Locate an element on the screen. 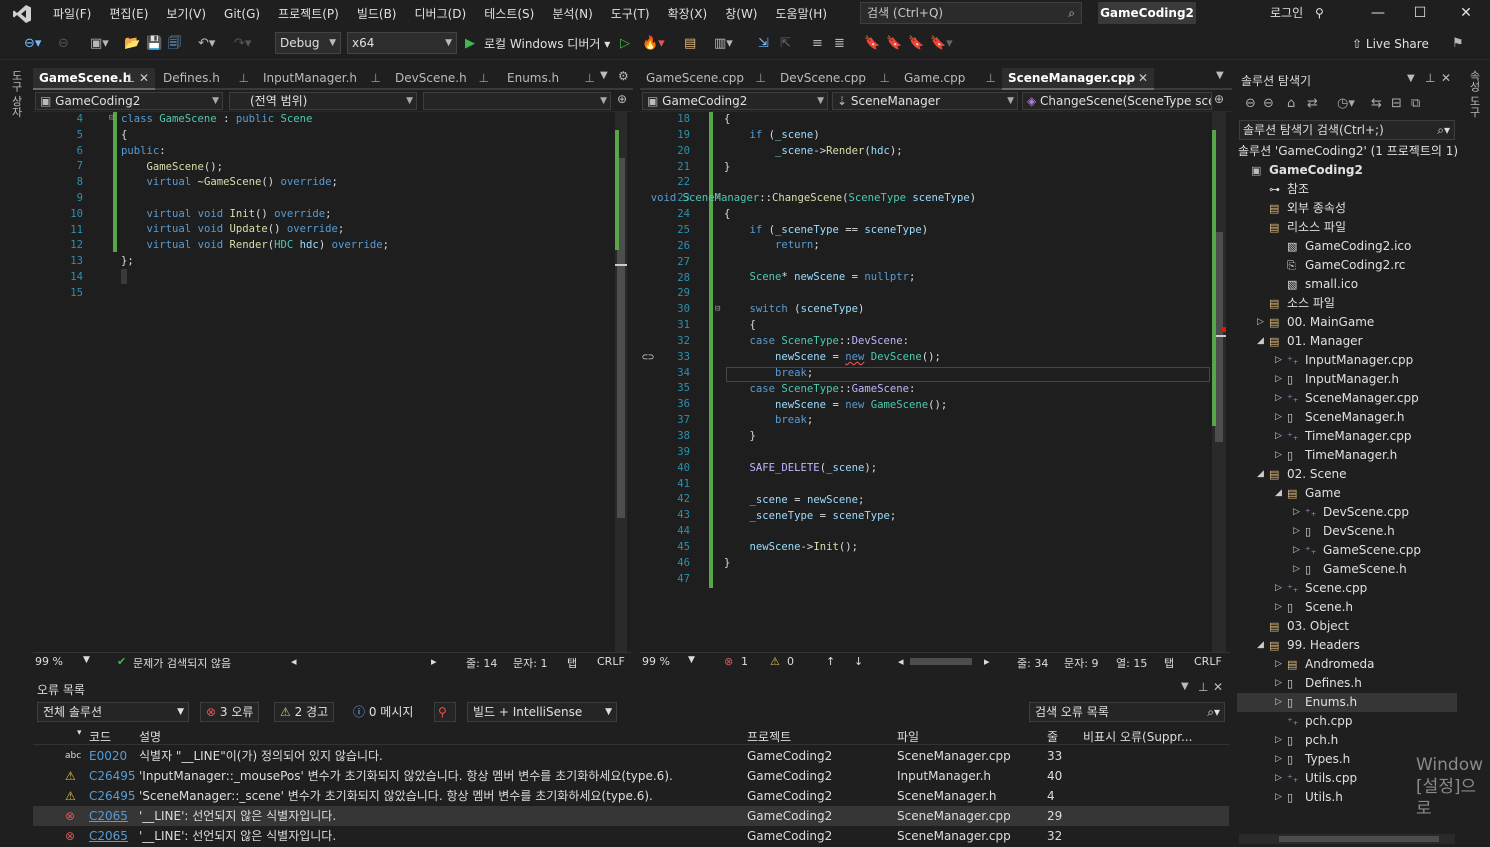 This screenshot has height=847, width=1490. scroll-thumb is located at coordinates (1219, 337).